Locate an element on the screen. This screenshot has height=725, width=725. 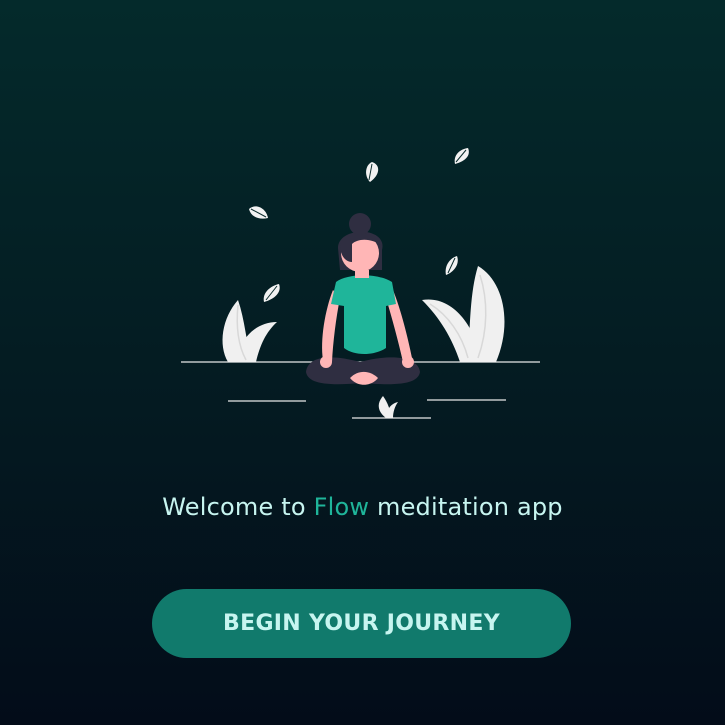
begin-journey-button: BEGIN YOUR JOURNEY is located at coordinates (361, 623).